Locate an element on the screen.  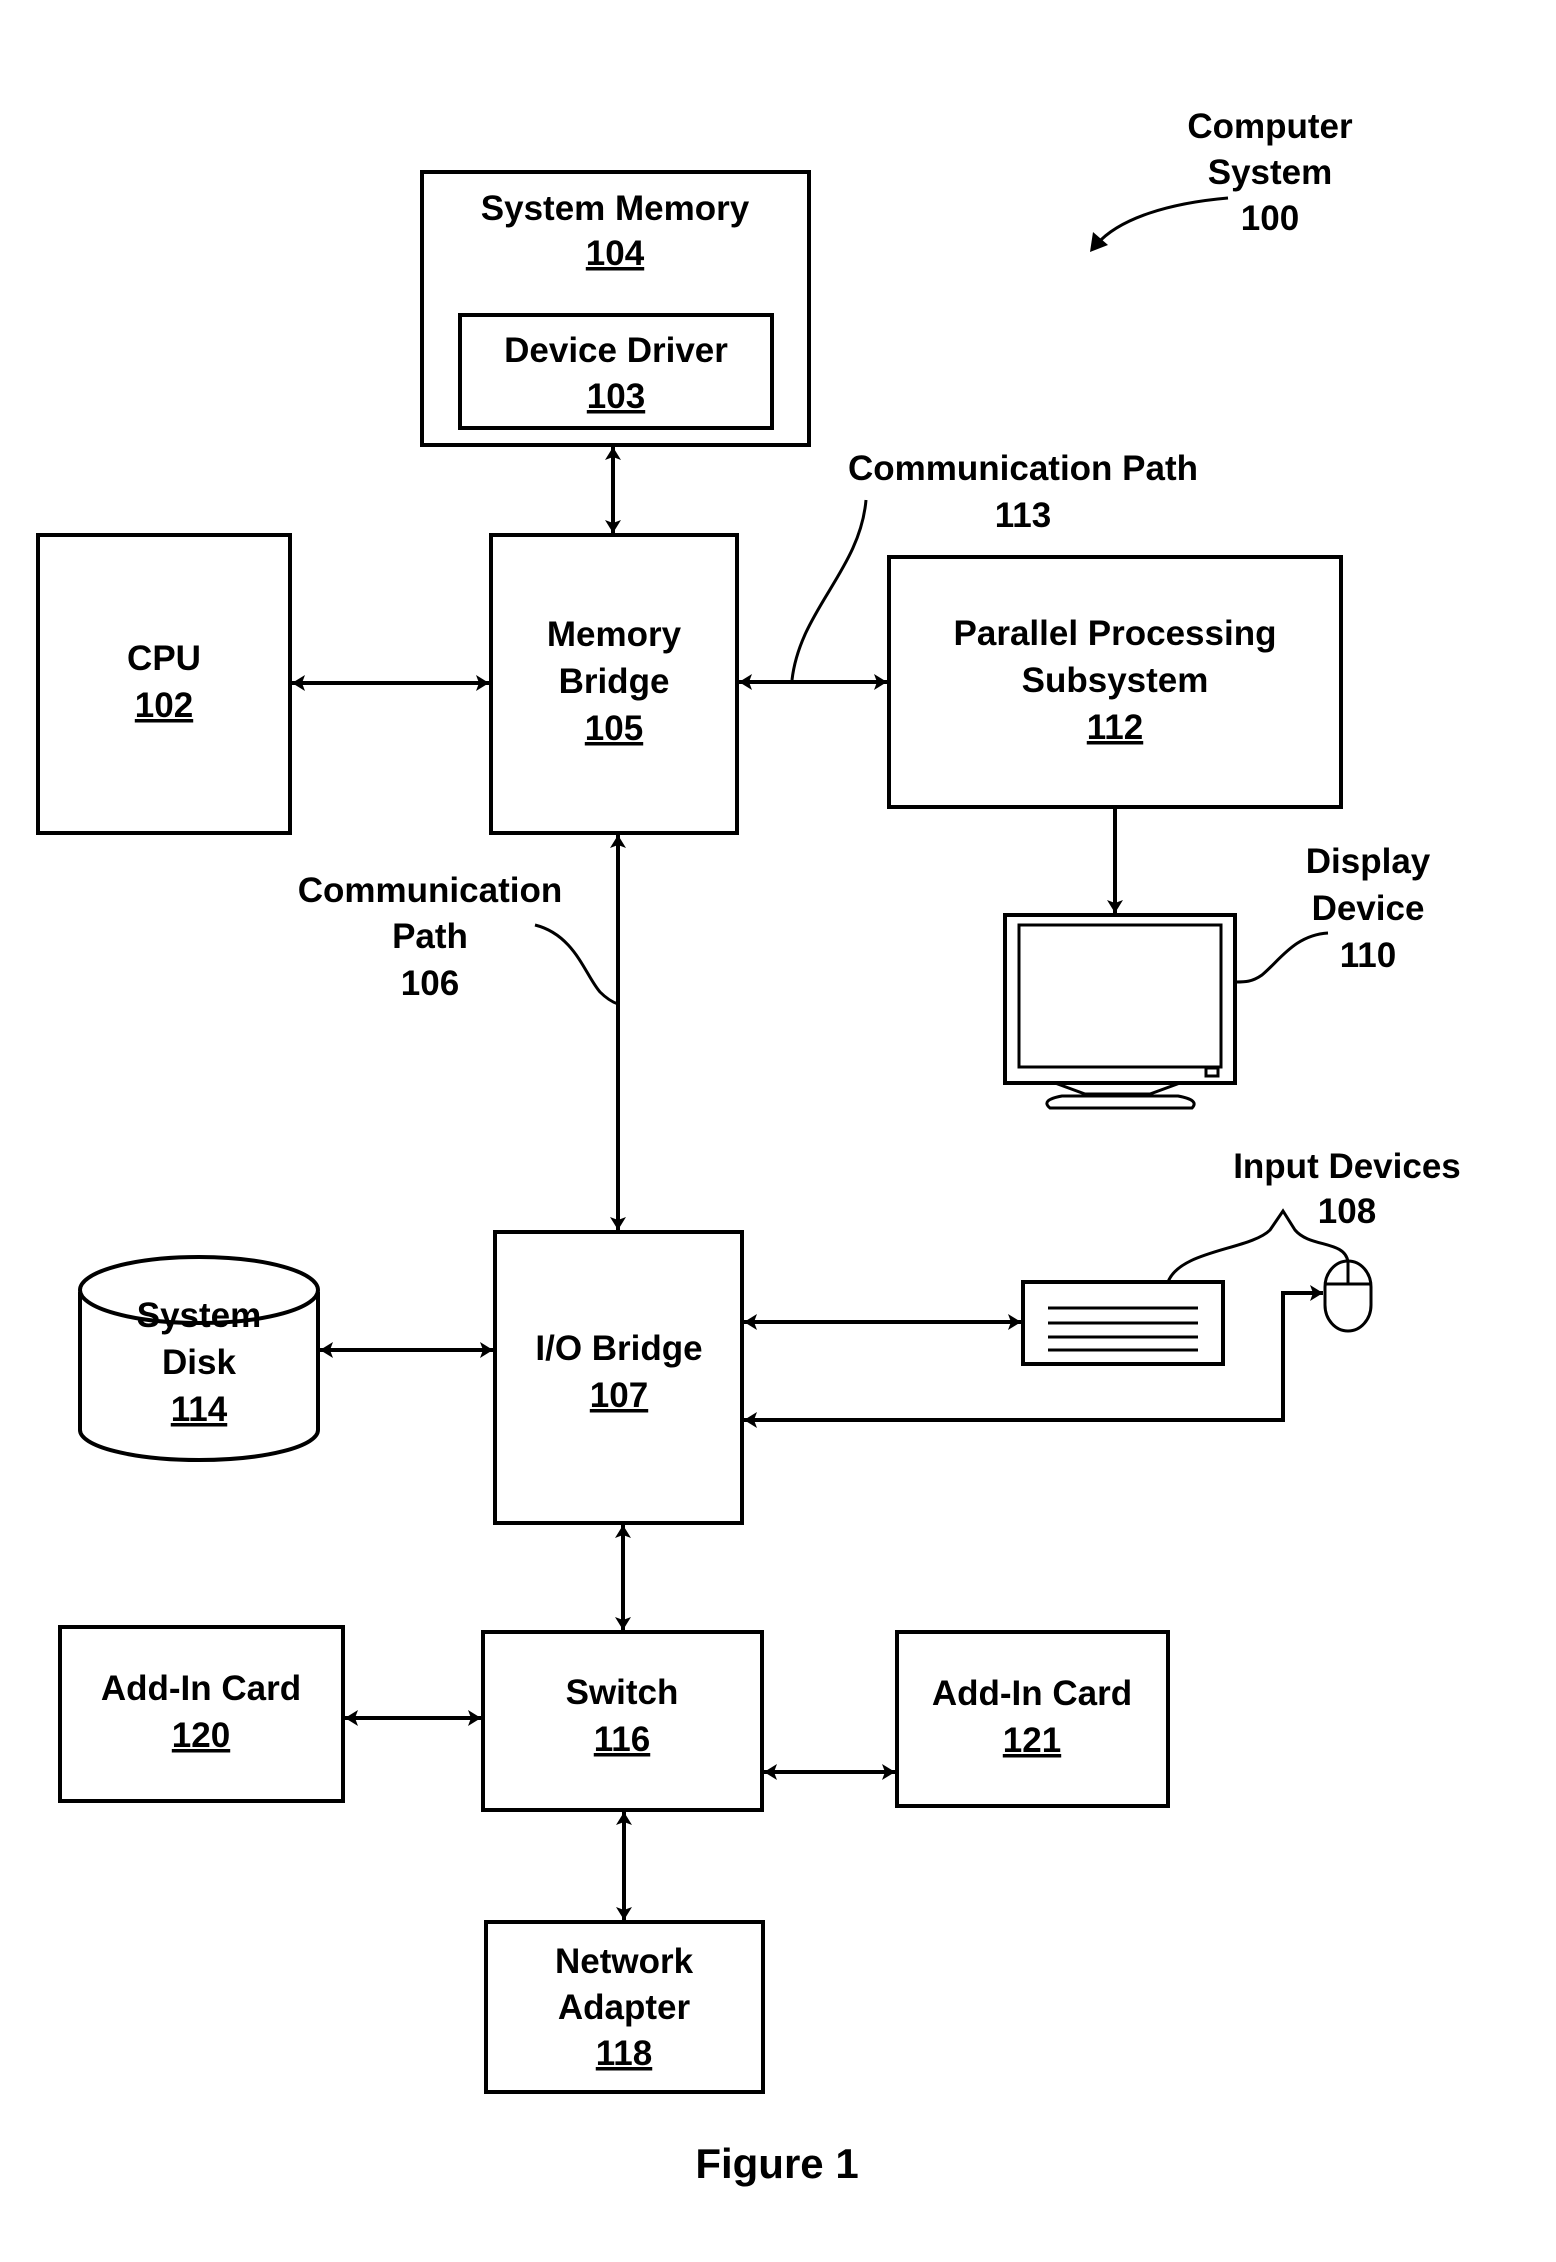
network-adapter-ref: 118 is located at coordinates (624, 2053).